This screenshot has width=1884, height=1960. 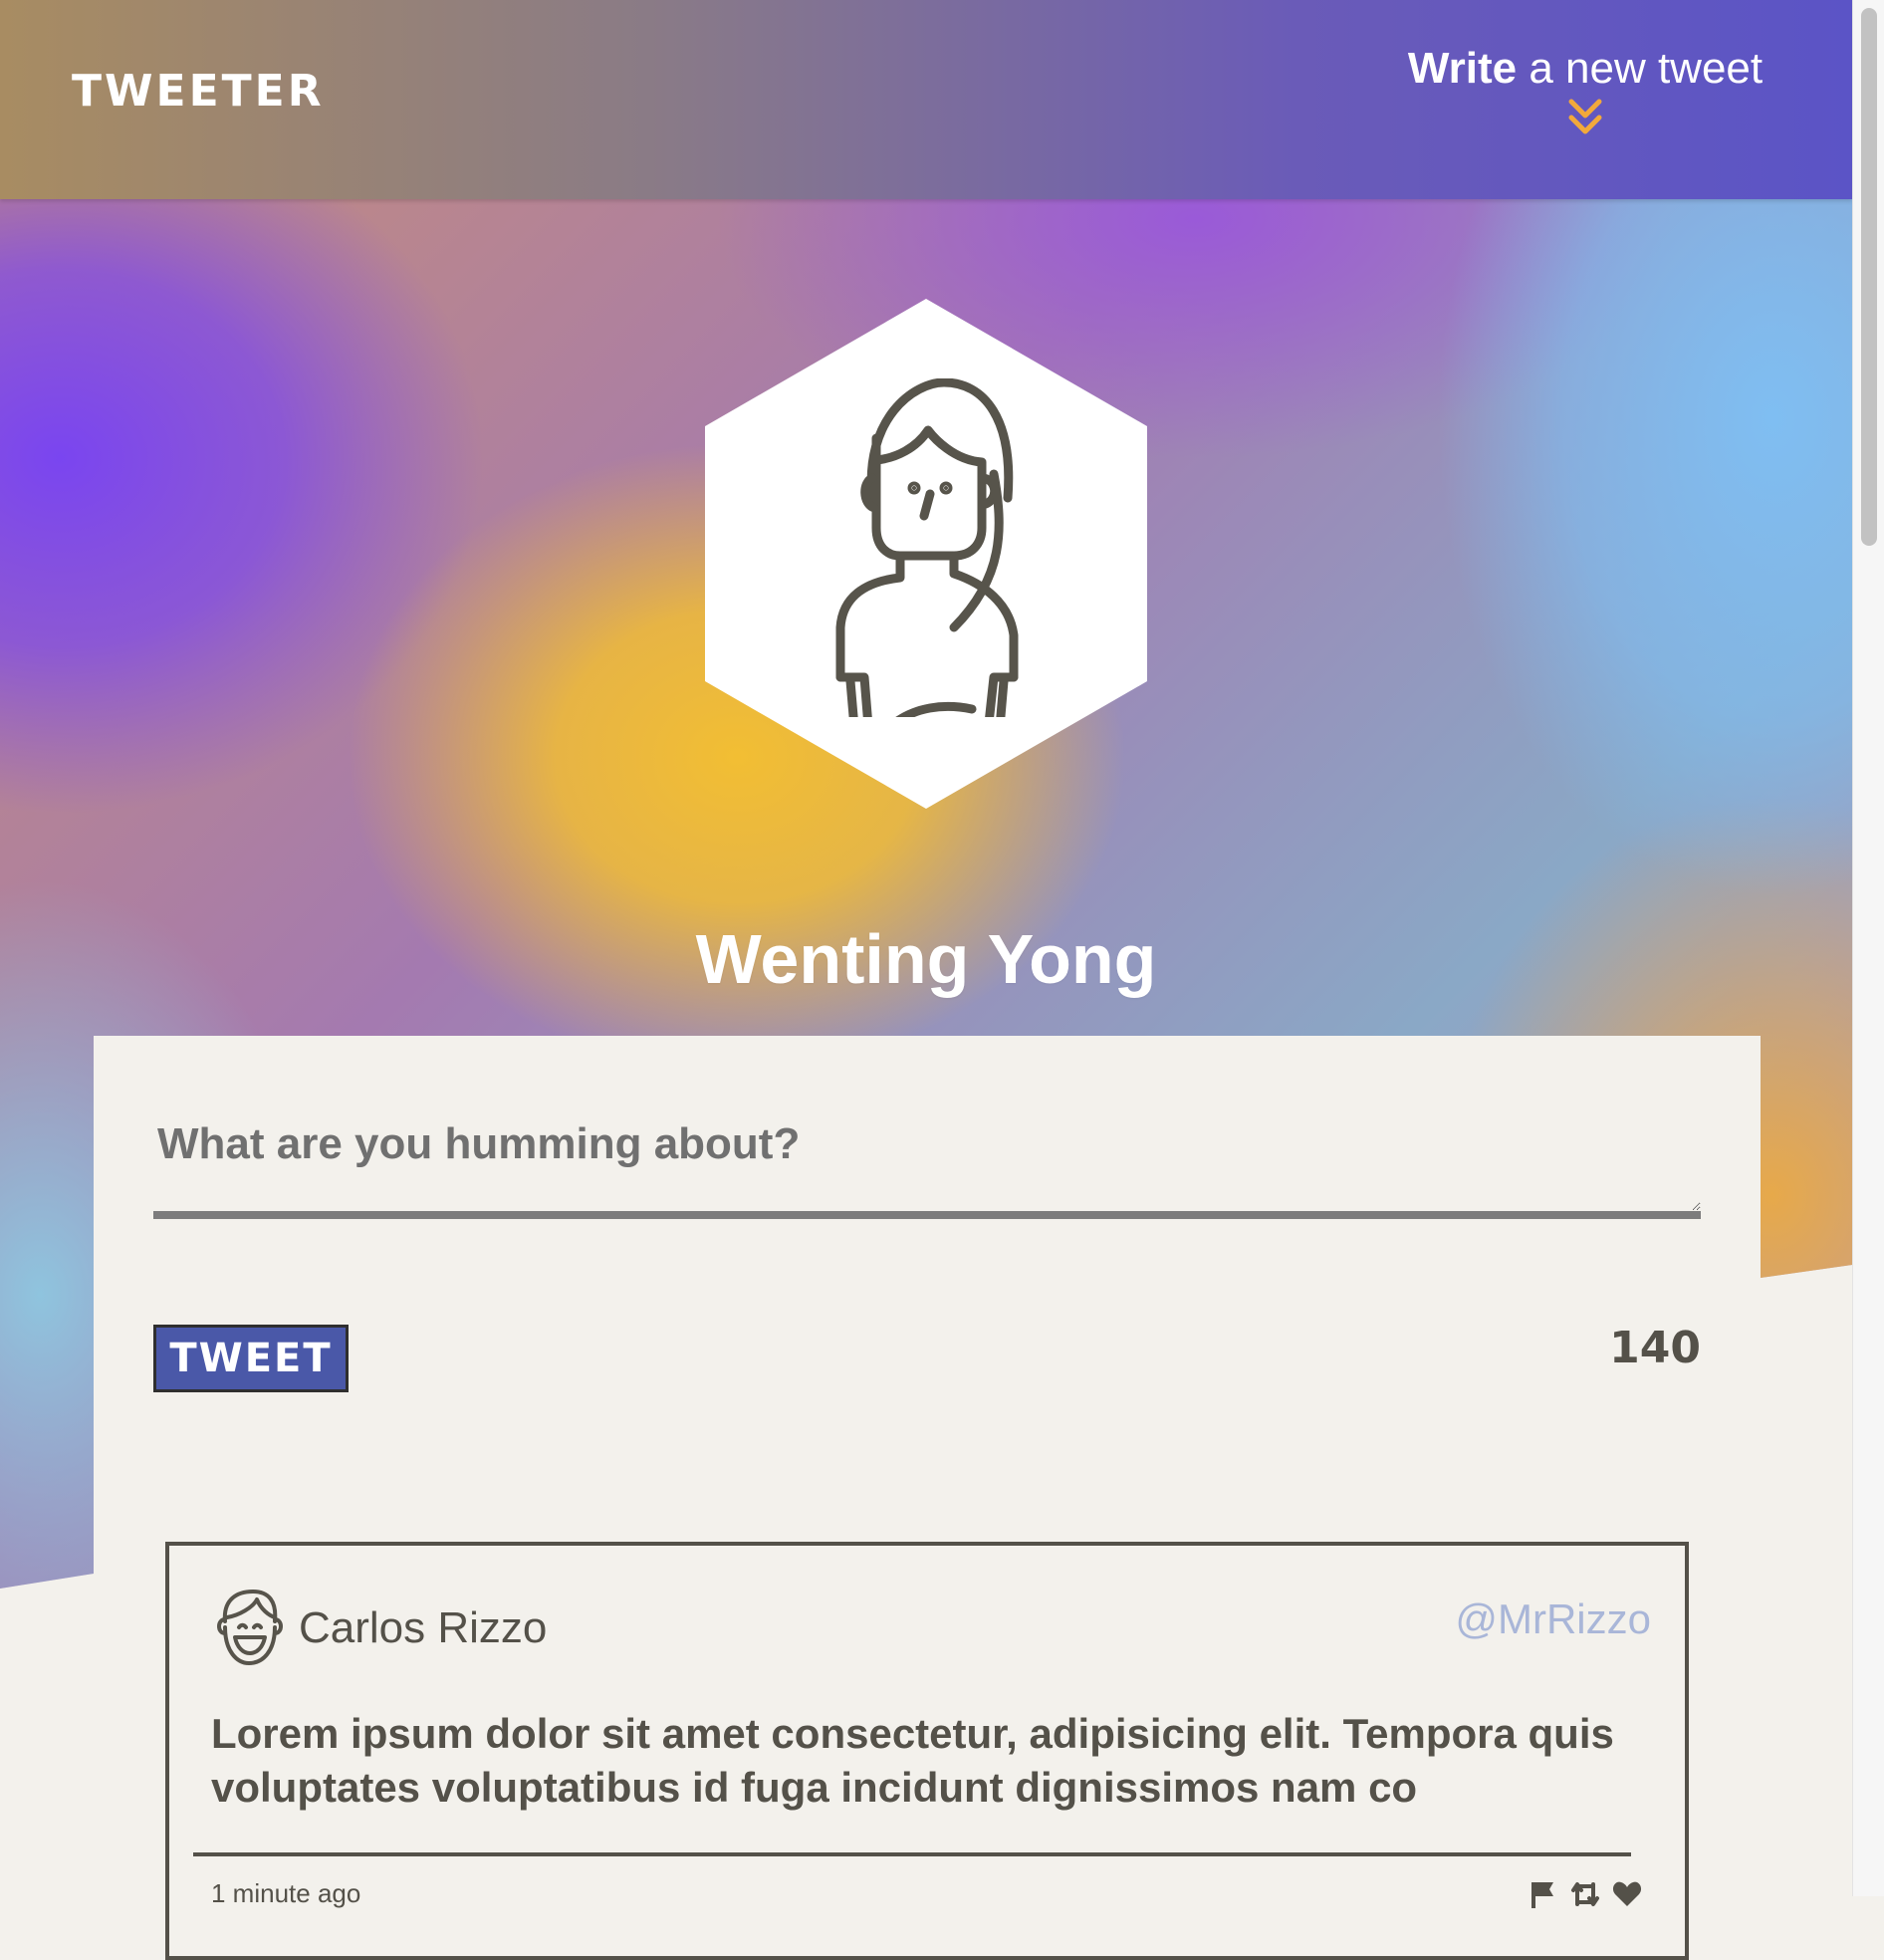 What do you see at coordinates (927, 1244) in the screenshot?
I see `compose-tweet-form: TWEET 140` at bounding box center [927, 1244].